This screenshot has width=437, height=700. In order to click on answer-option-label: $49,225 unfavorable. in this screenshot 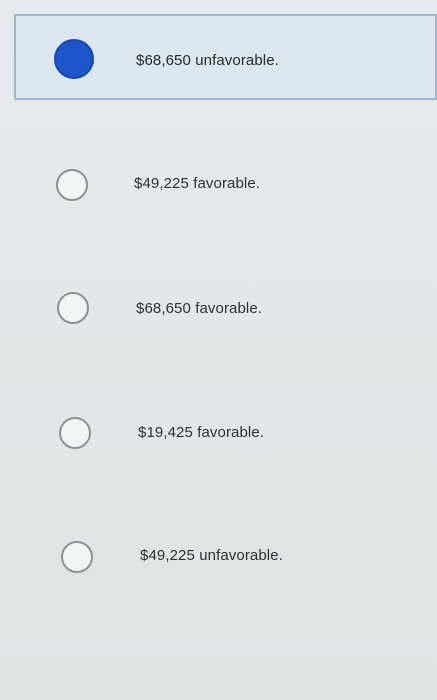, I will do `click(211, 555)`.